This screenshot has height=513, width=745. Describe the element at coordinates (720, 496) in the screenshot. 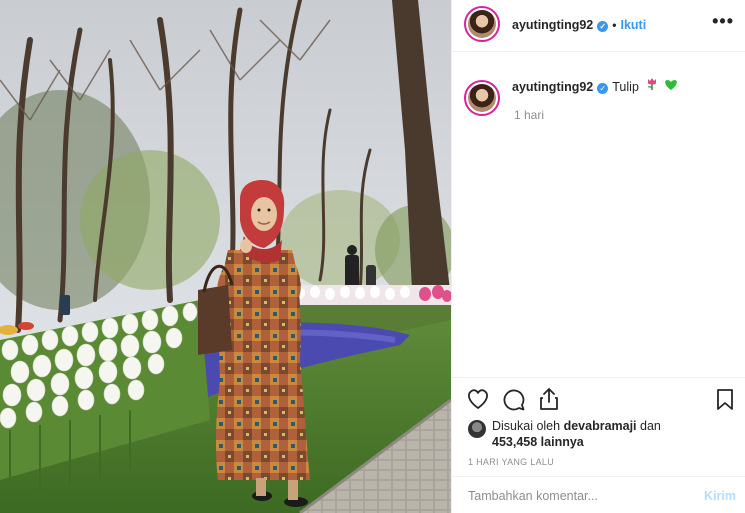

I see `send-comment-button: Kirim` at that location.